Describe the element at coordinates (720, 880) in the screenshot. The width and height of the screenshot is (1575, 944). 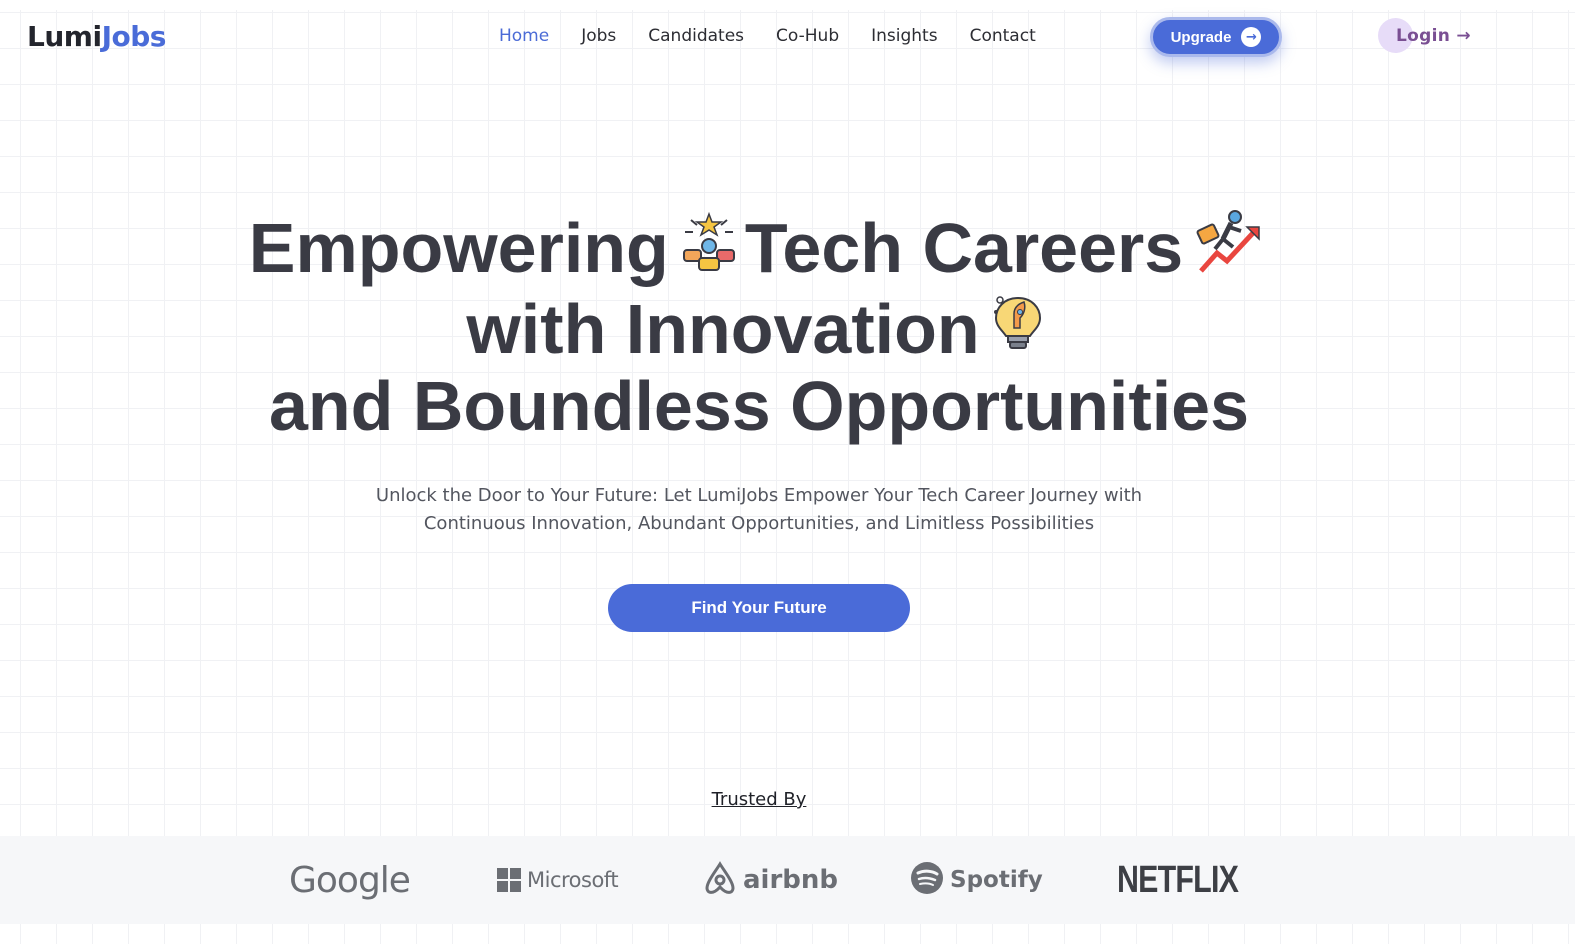
I see `airbnb-belo-icon` at that location.